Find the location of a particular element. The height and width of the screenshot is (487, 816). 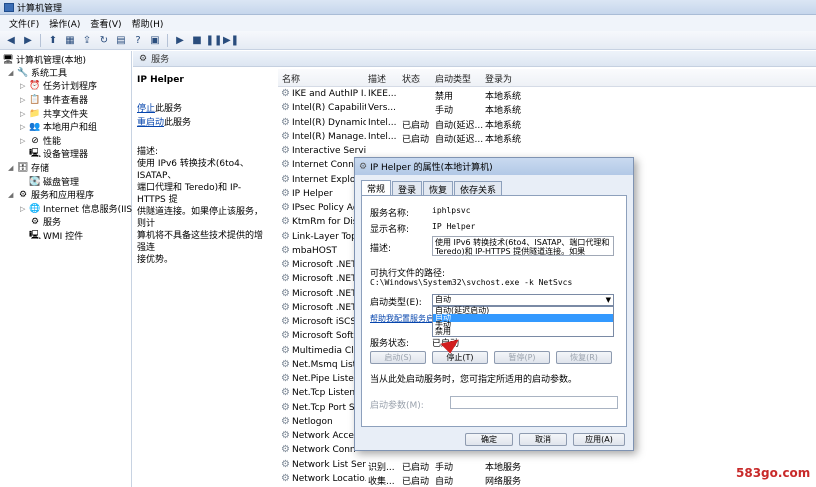

tab-general: 常规 is located at coordinates (376, 187).